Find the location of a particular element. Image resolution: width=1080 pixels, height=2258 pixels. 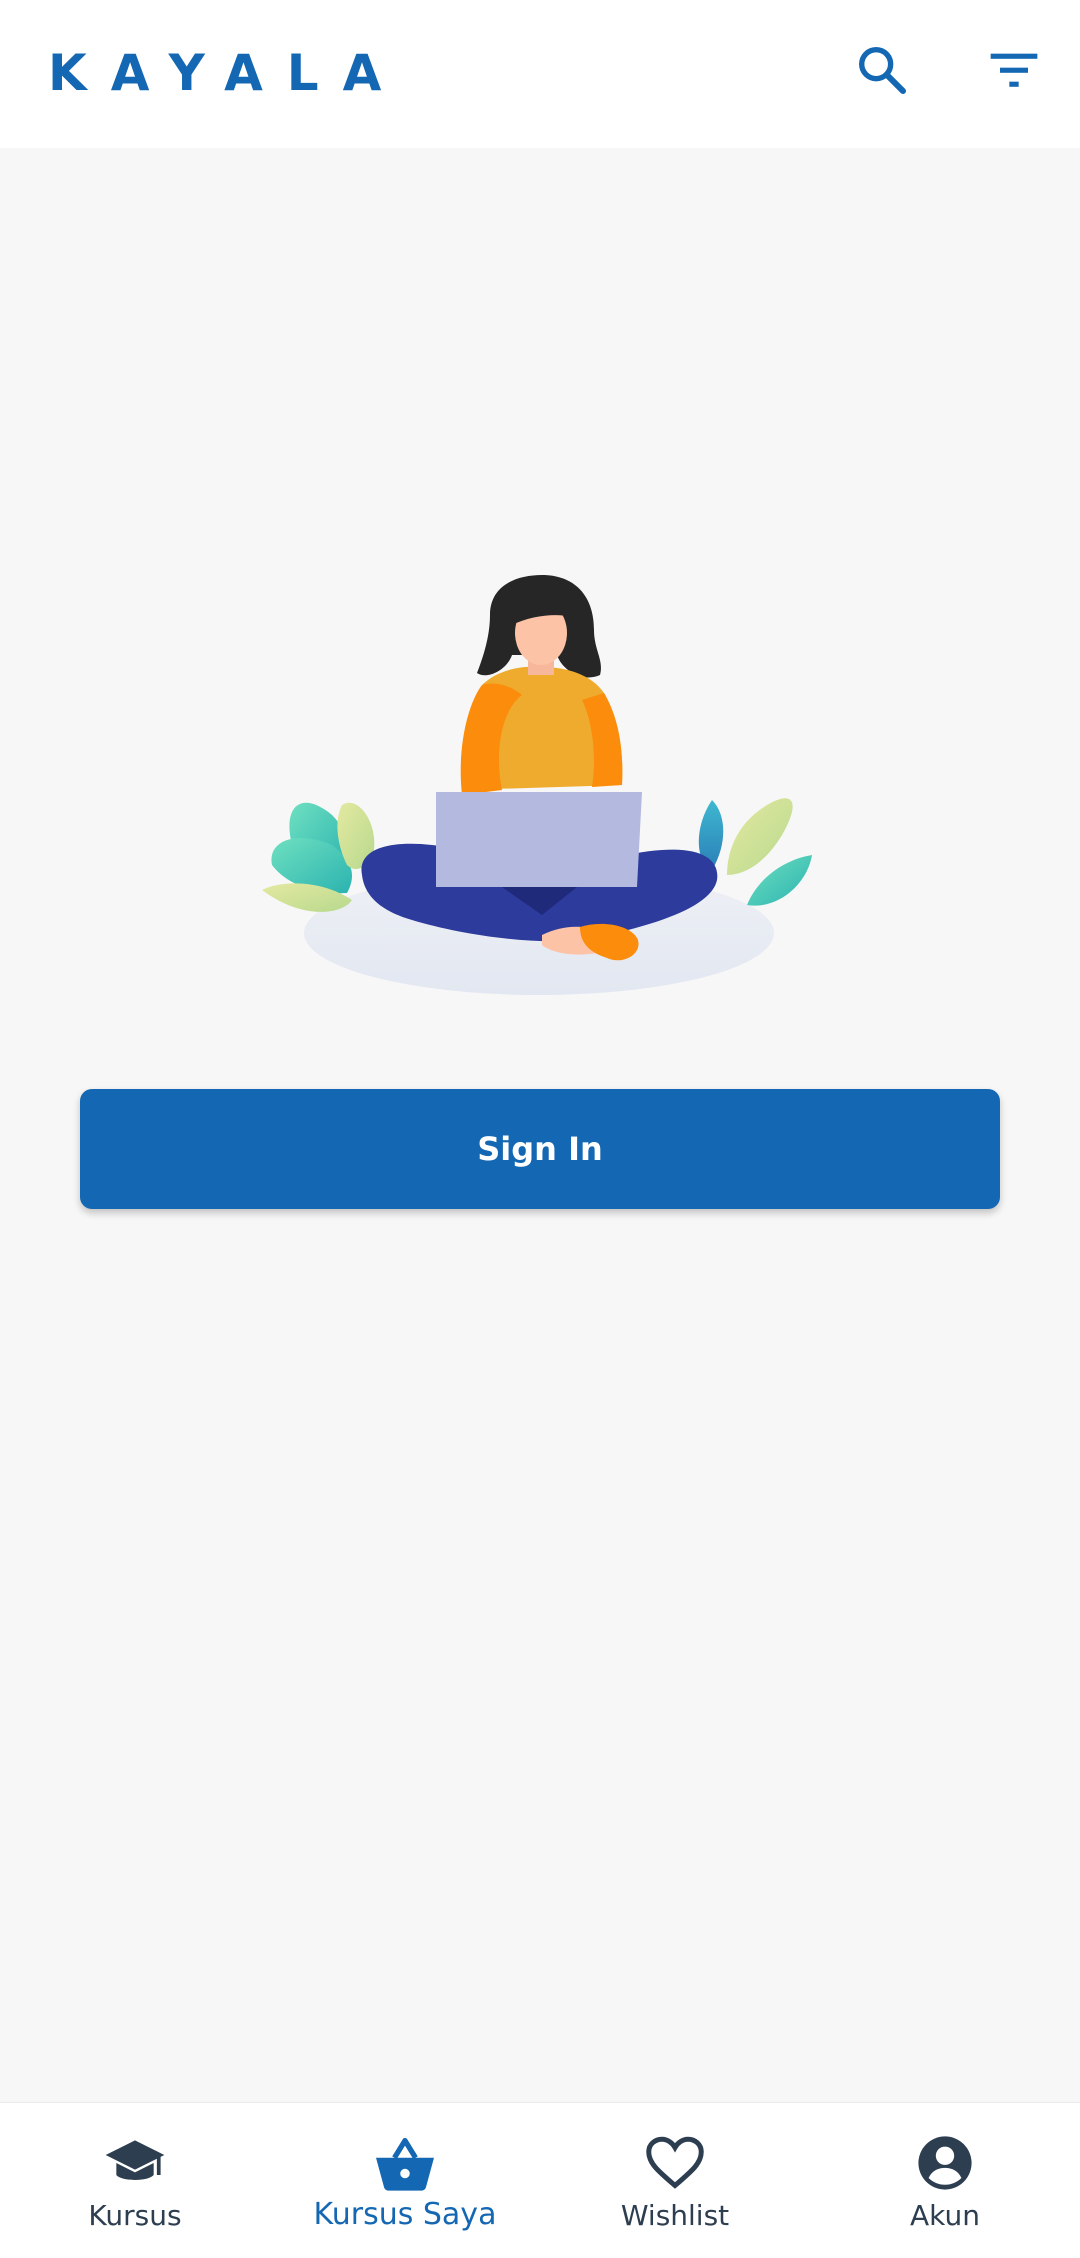

search-button is located at coordinates (882, 70).